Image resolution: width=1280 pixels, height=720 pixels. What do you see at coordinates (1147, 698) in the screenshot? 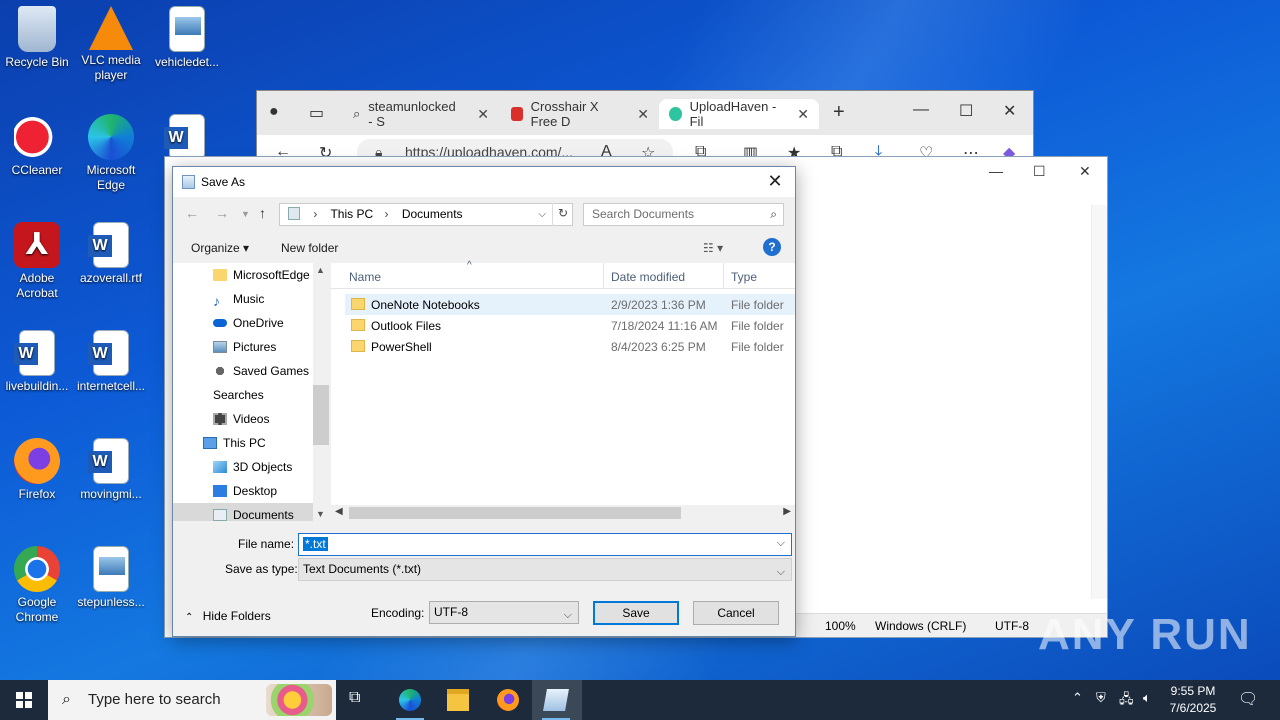
I see `volume-icon: 🔈︎` at bounding box center [1147, 698].